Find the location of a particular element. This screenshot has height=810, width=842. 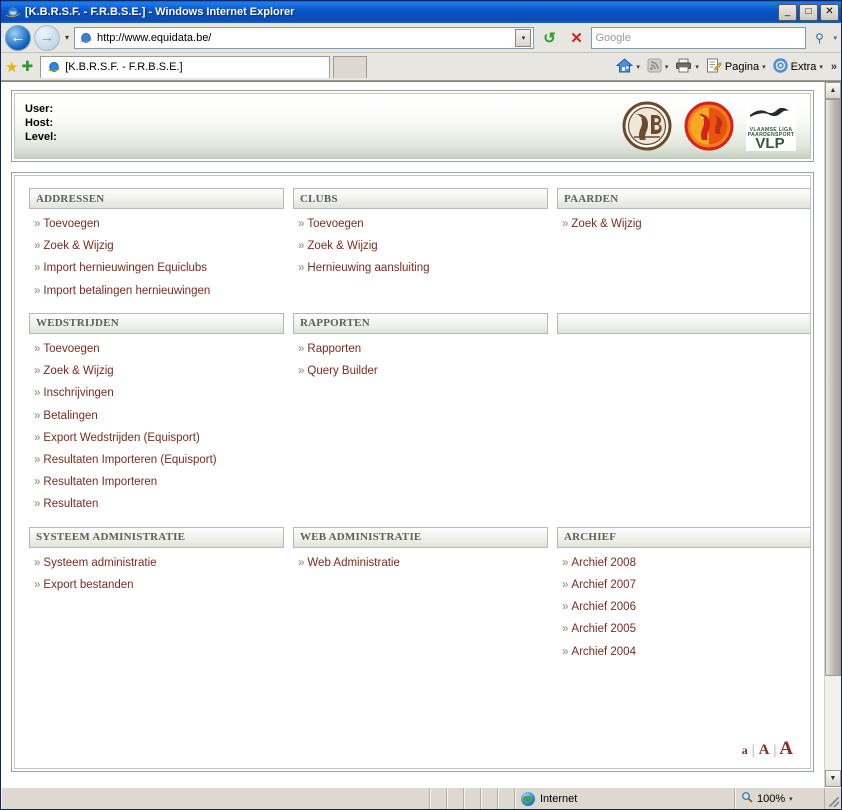

xenco-logo: X enco is located at coordinates (555, 787).